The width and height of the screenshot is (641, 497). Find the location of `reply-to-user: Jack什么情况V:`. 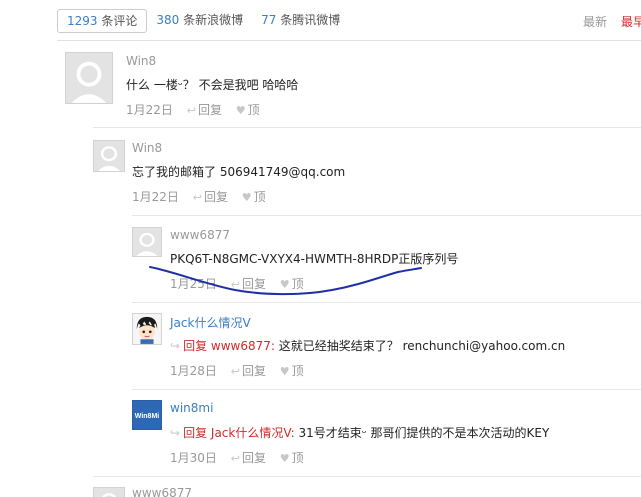

reply-to-user: Jack什么情况V: is located at coordinates (253, 433).